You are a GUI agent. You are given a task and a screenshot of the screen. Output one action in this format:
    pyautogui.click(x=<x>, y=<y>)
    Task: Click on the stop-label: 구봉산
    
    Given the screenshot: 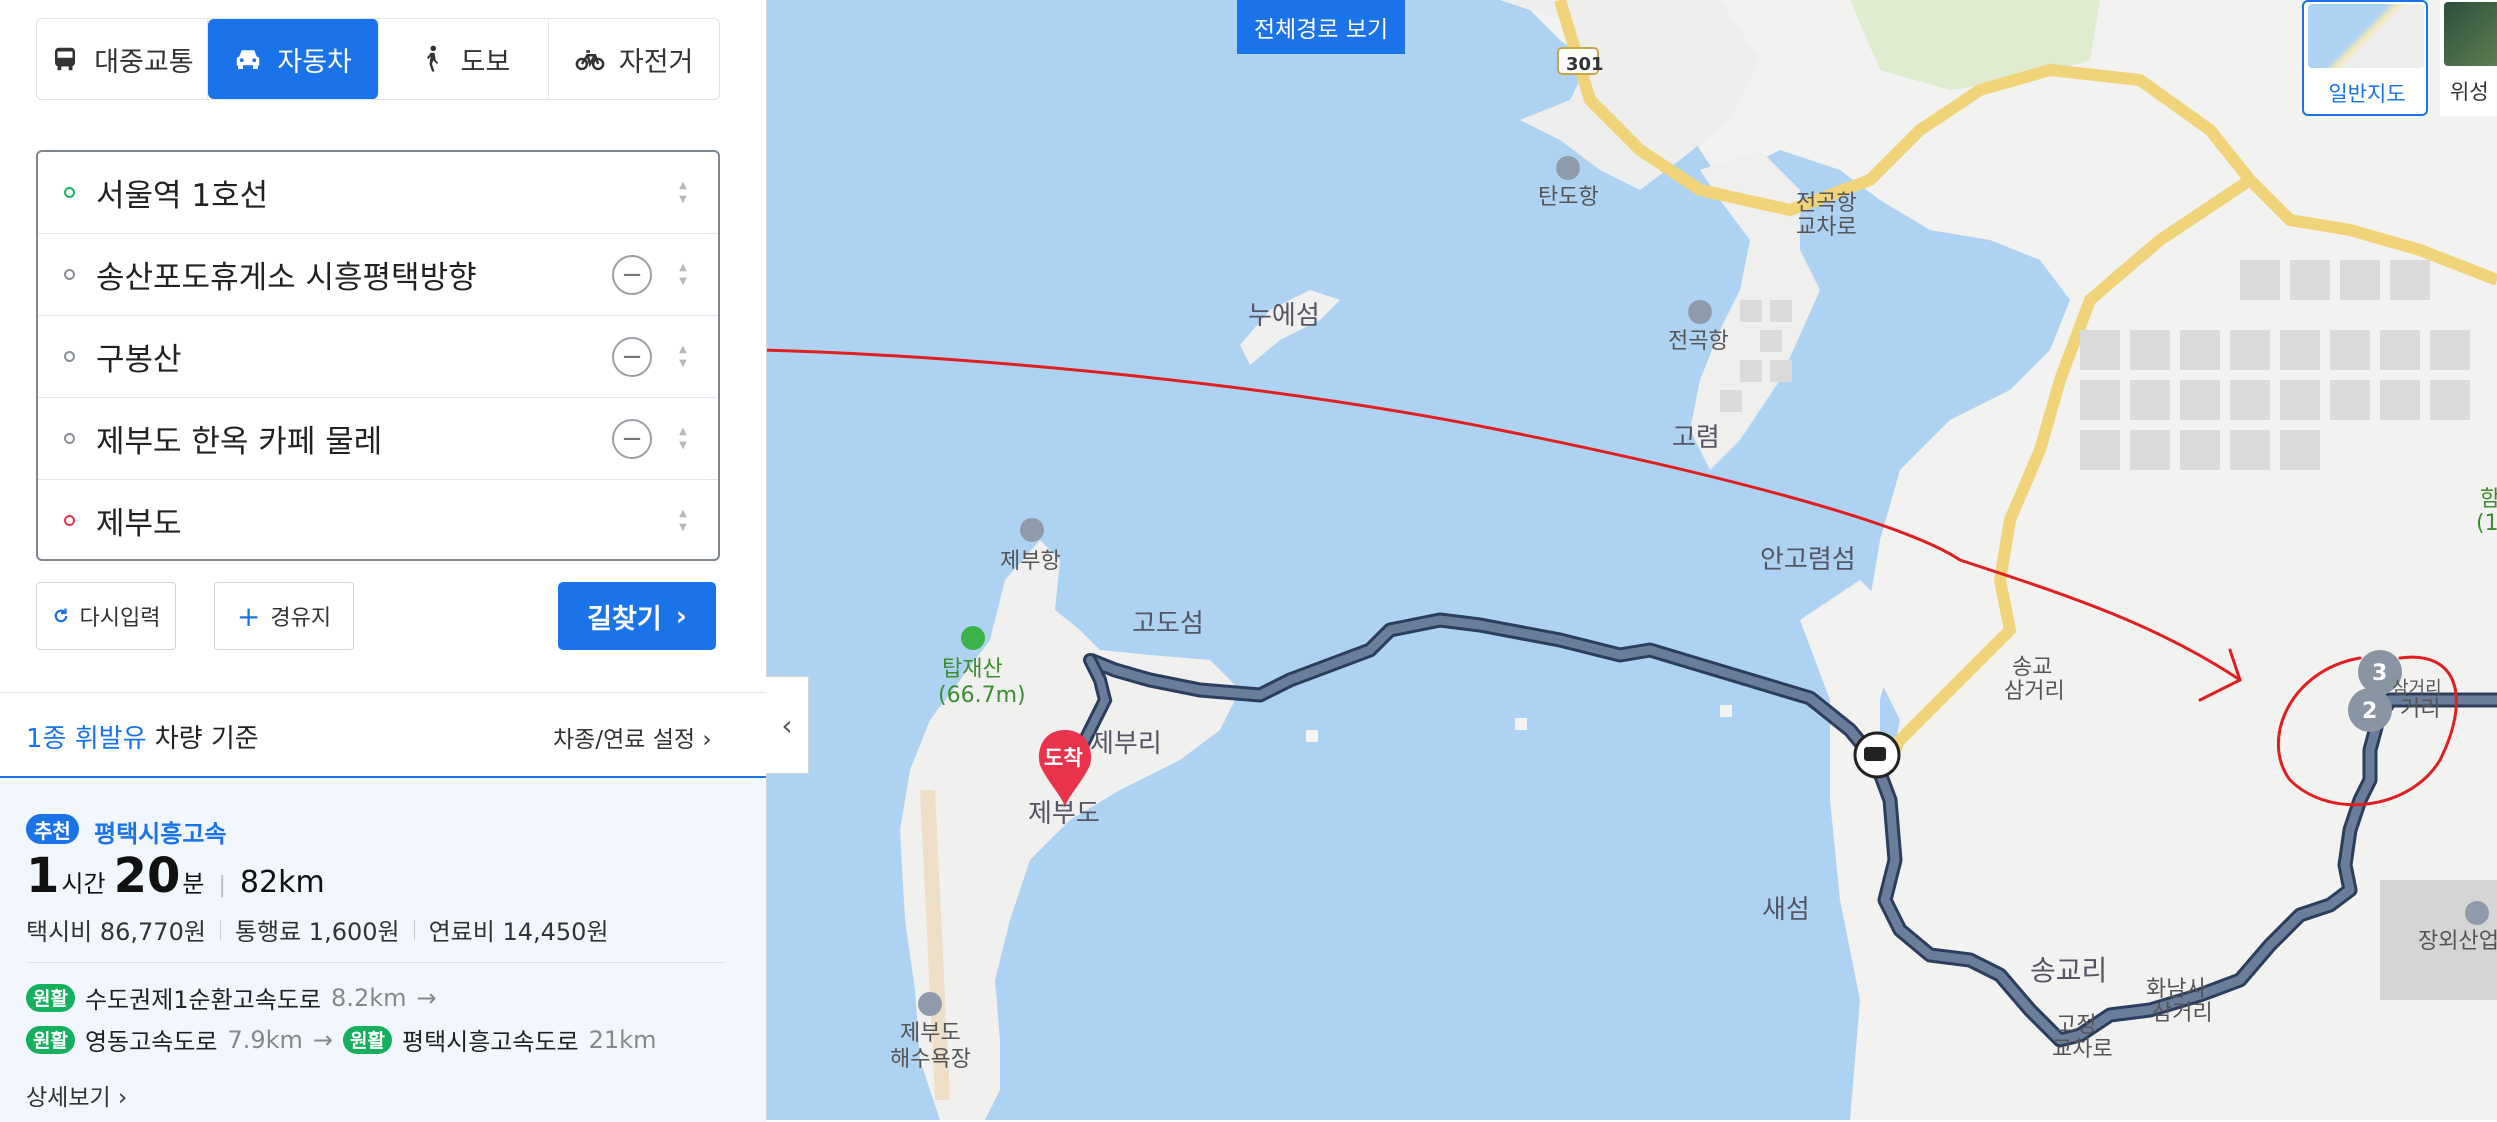 What is the action you would take?
    pyautogui.click(x=139, y=360)
    